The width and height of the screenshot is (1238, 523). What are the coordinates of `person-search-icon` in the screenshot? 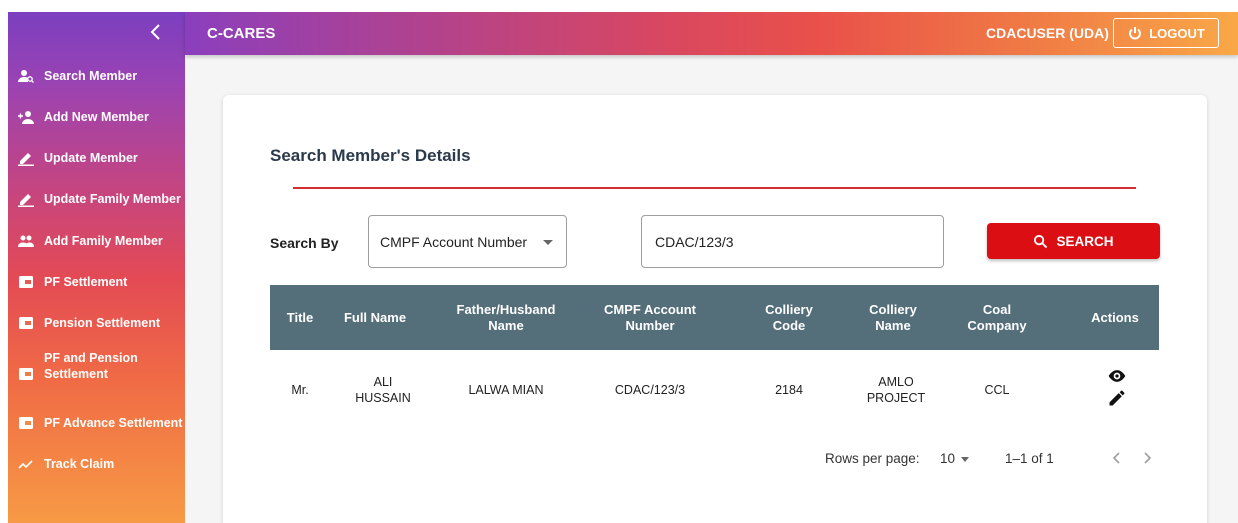 It's located at (26, 76).